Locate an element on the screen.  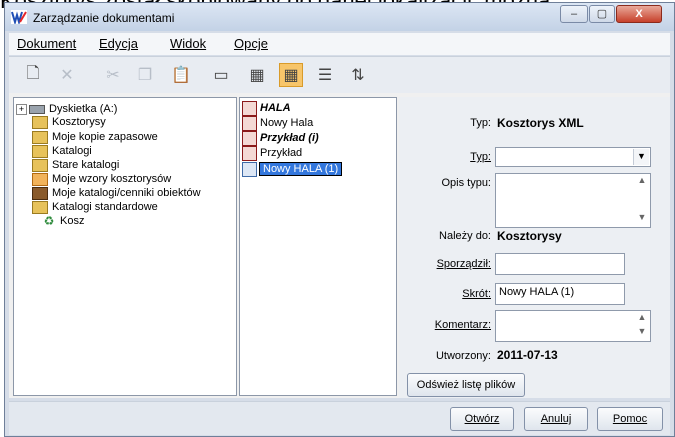
file-item-przyklad: Przykład is located at coordinates (272, 153).